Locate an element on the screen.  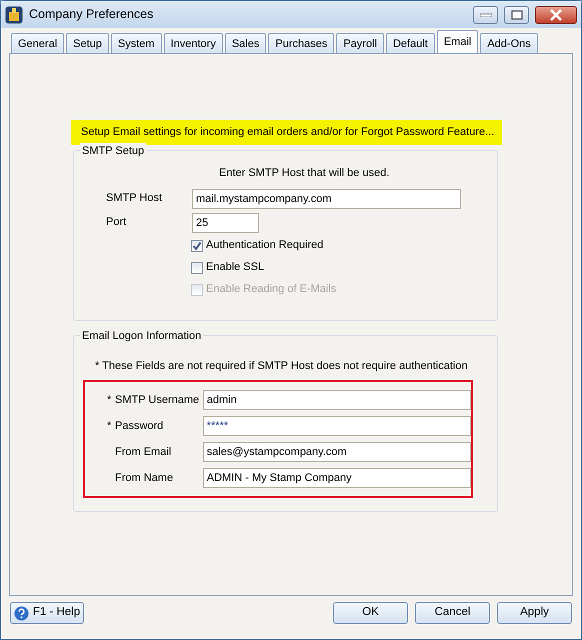
field-label: Port is located at coordinates (116, 222).